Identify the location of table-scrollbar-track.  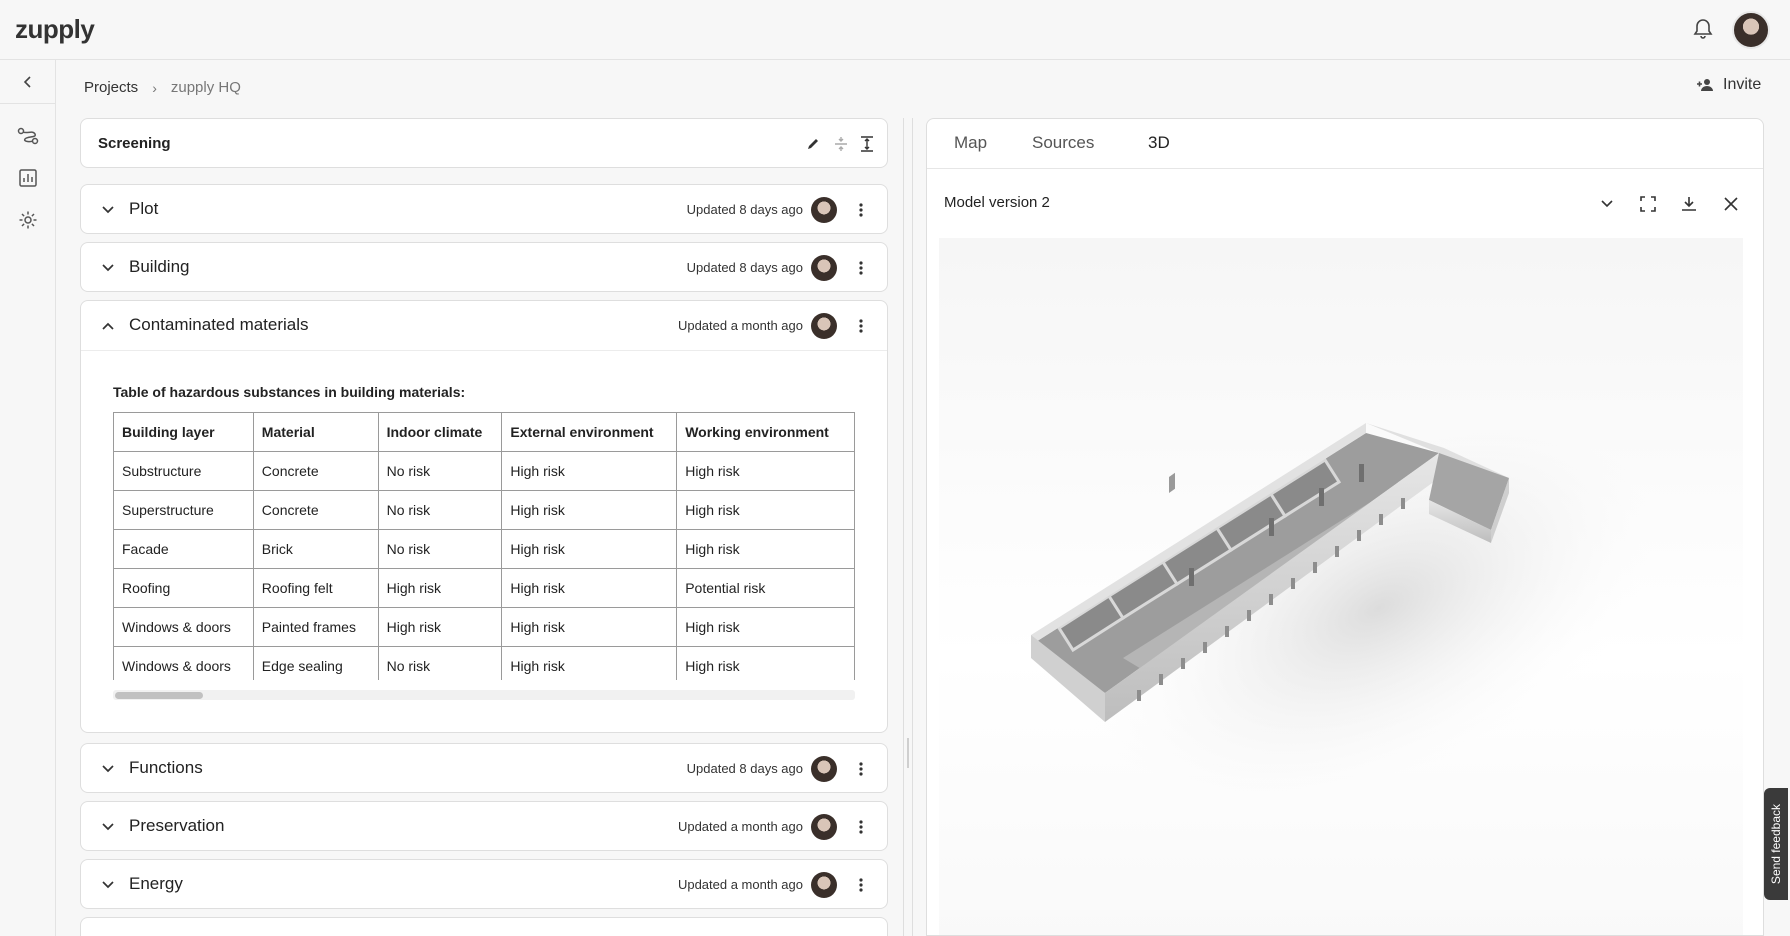
(484, 695).